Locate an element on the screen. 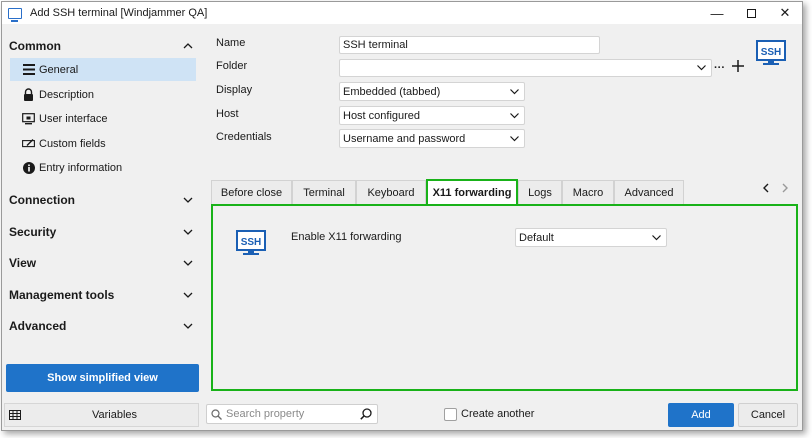  sidebar-section-advanced: Advanced is located at coordinates (101, 326).